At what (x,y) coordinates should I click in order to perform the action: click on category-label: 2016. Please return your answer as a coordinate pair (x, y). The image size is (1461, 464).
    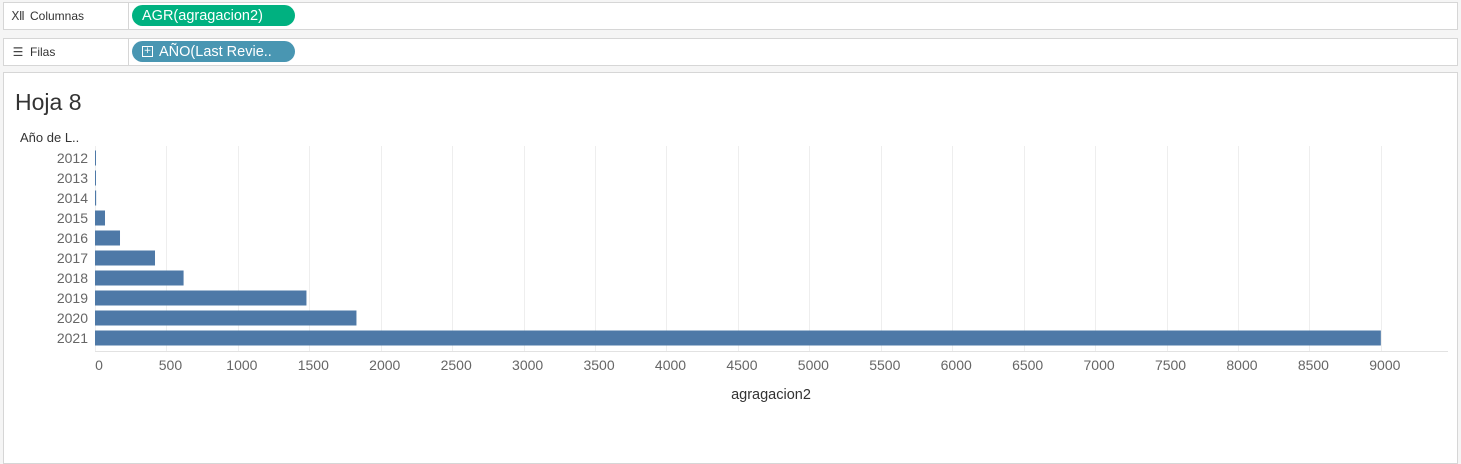
    Looking at the image, I should click on (72, 238).